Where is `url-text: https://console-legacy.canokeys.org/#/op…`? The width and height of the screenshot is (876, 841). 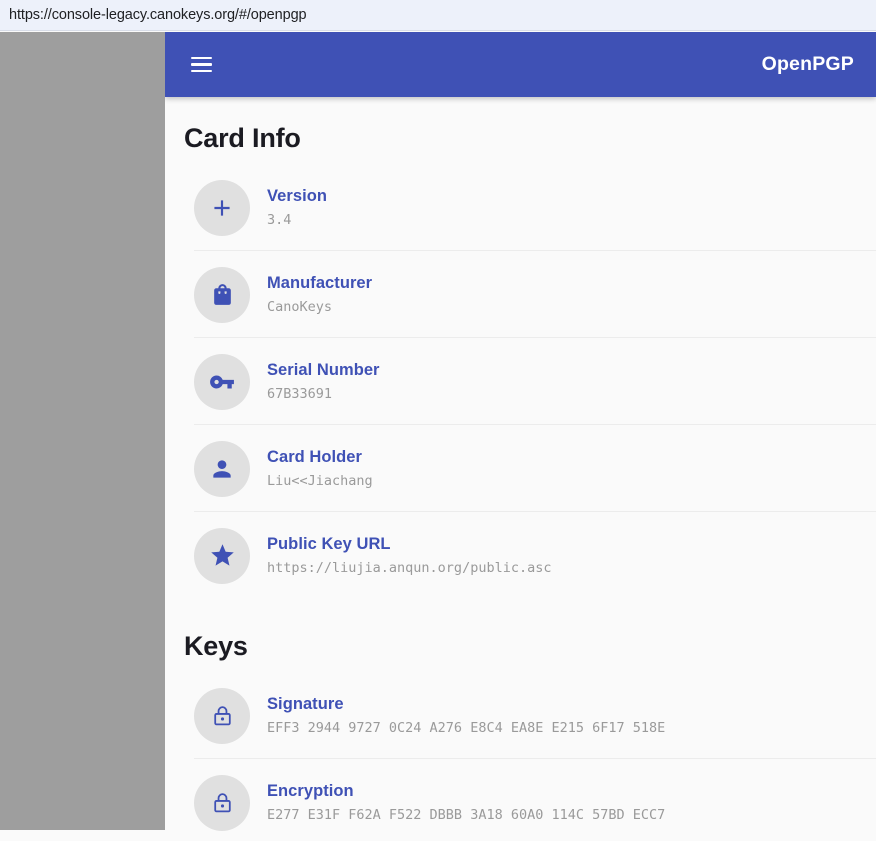 url-text: https://console-legacy.canokeys.org/#/op… is located at coordinates (158, 15).